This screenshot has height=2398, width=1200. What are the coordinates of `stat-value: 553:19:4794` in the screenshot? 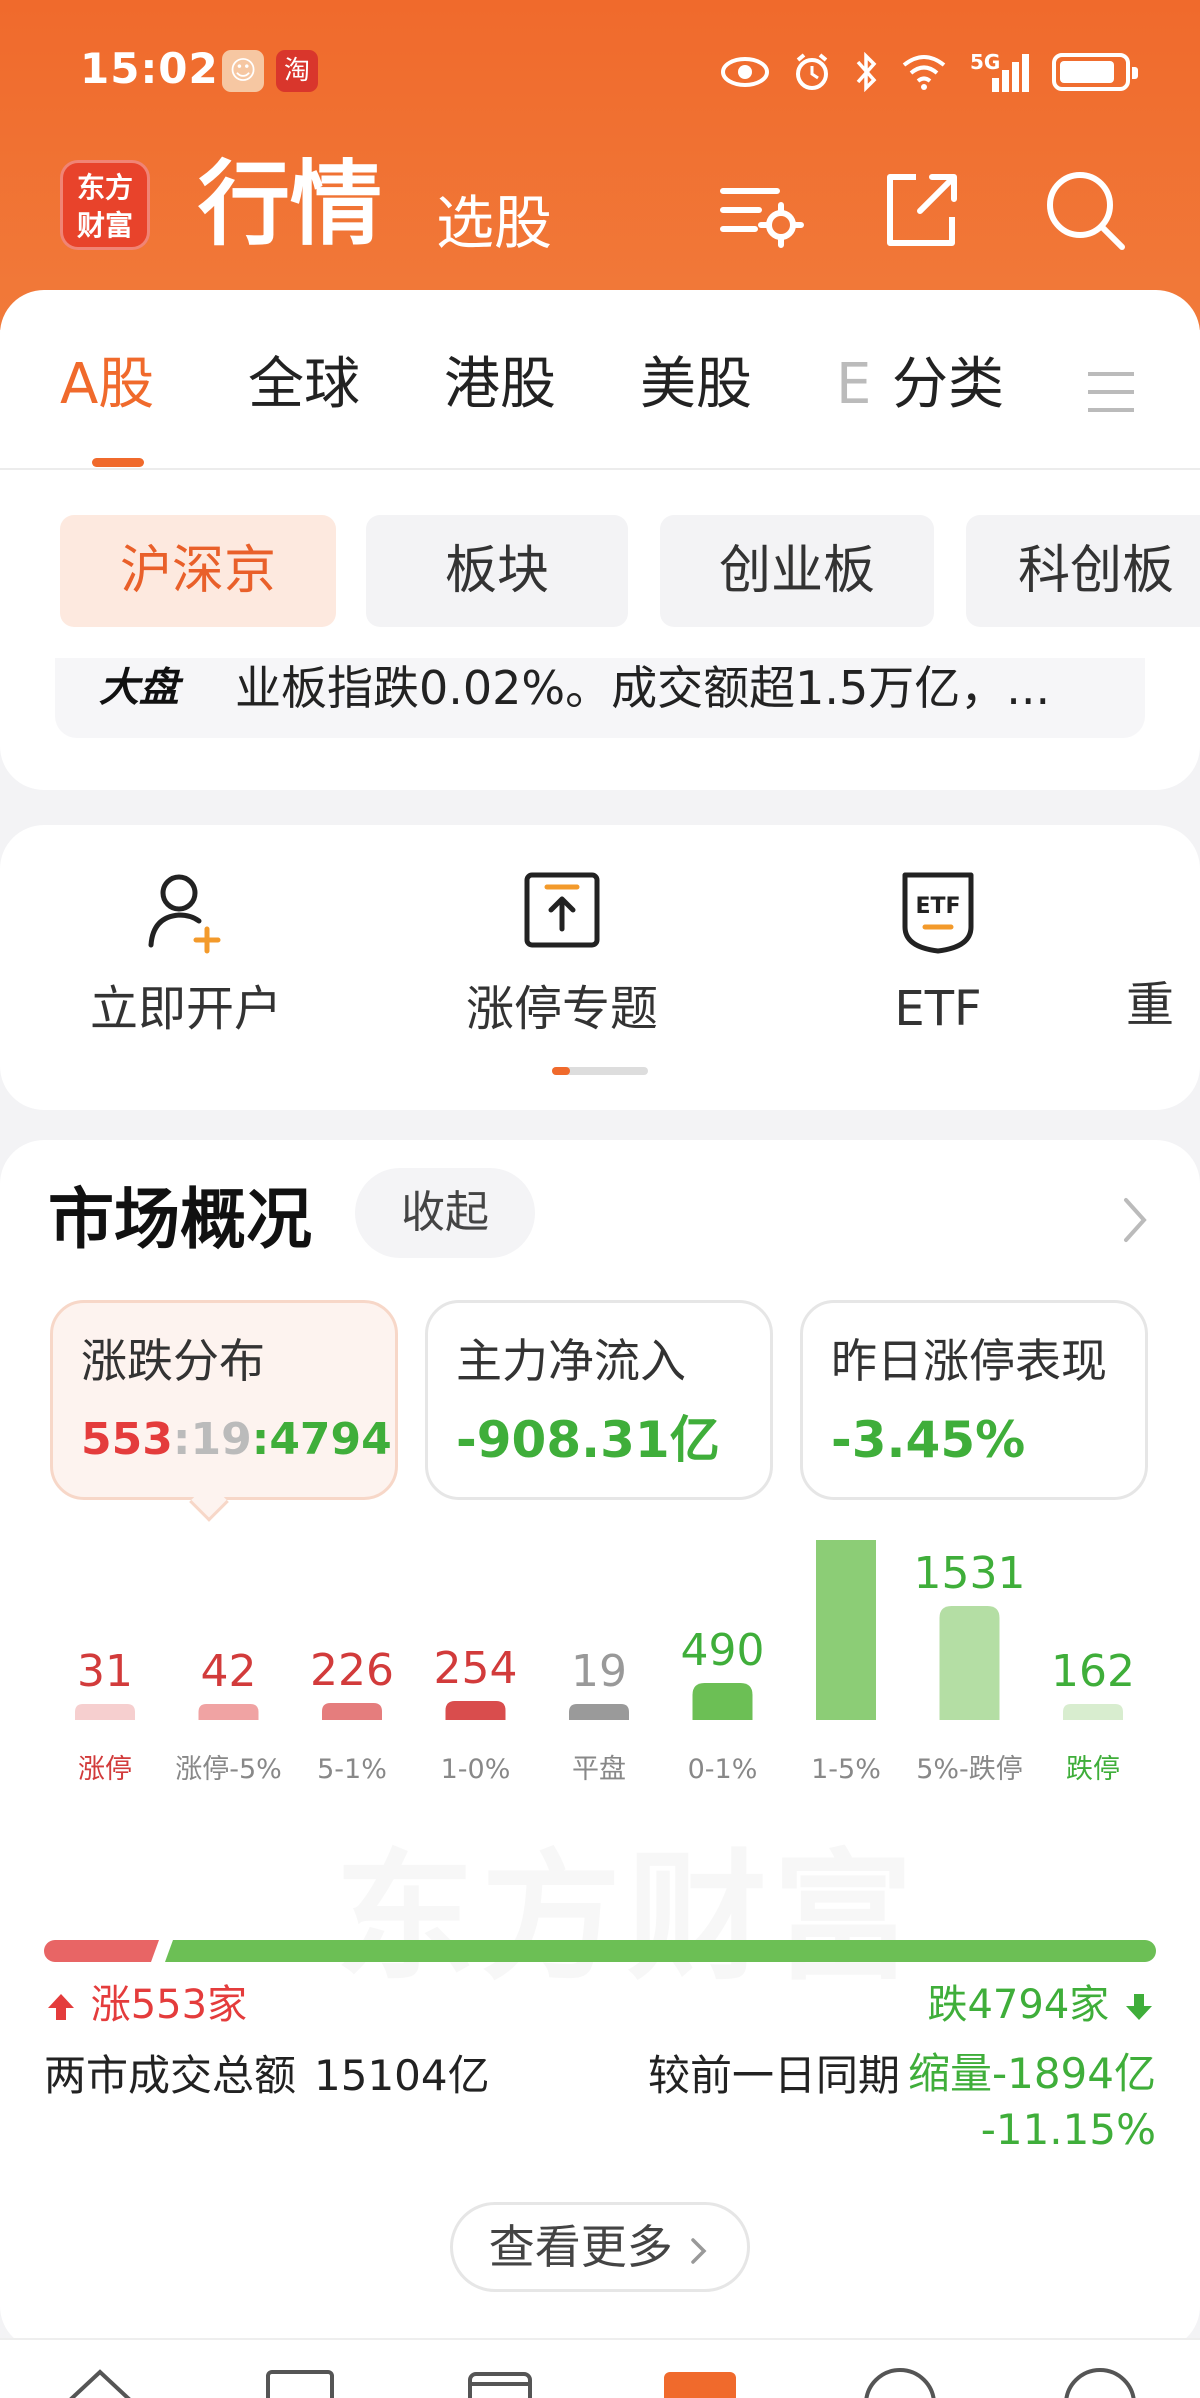 It's located at (236, 1439).